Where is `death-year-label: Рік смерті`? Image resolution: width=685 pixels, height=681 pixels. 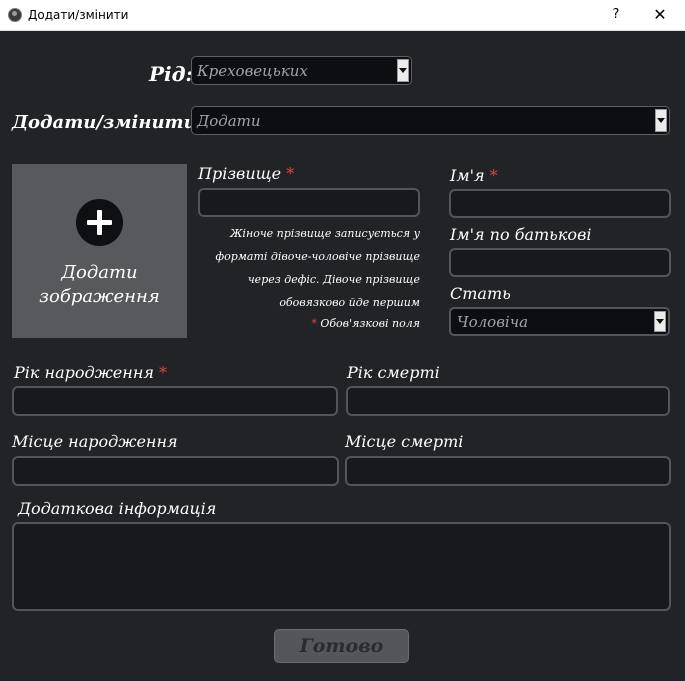
death-year-label: Рік смерті is located at coordinates (393, 372).